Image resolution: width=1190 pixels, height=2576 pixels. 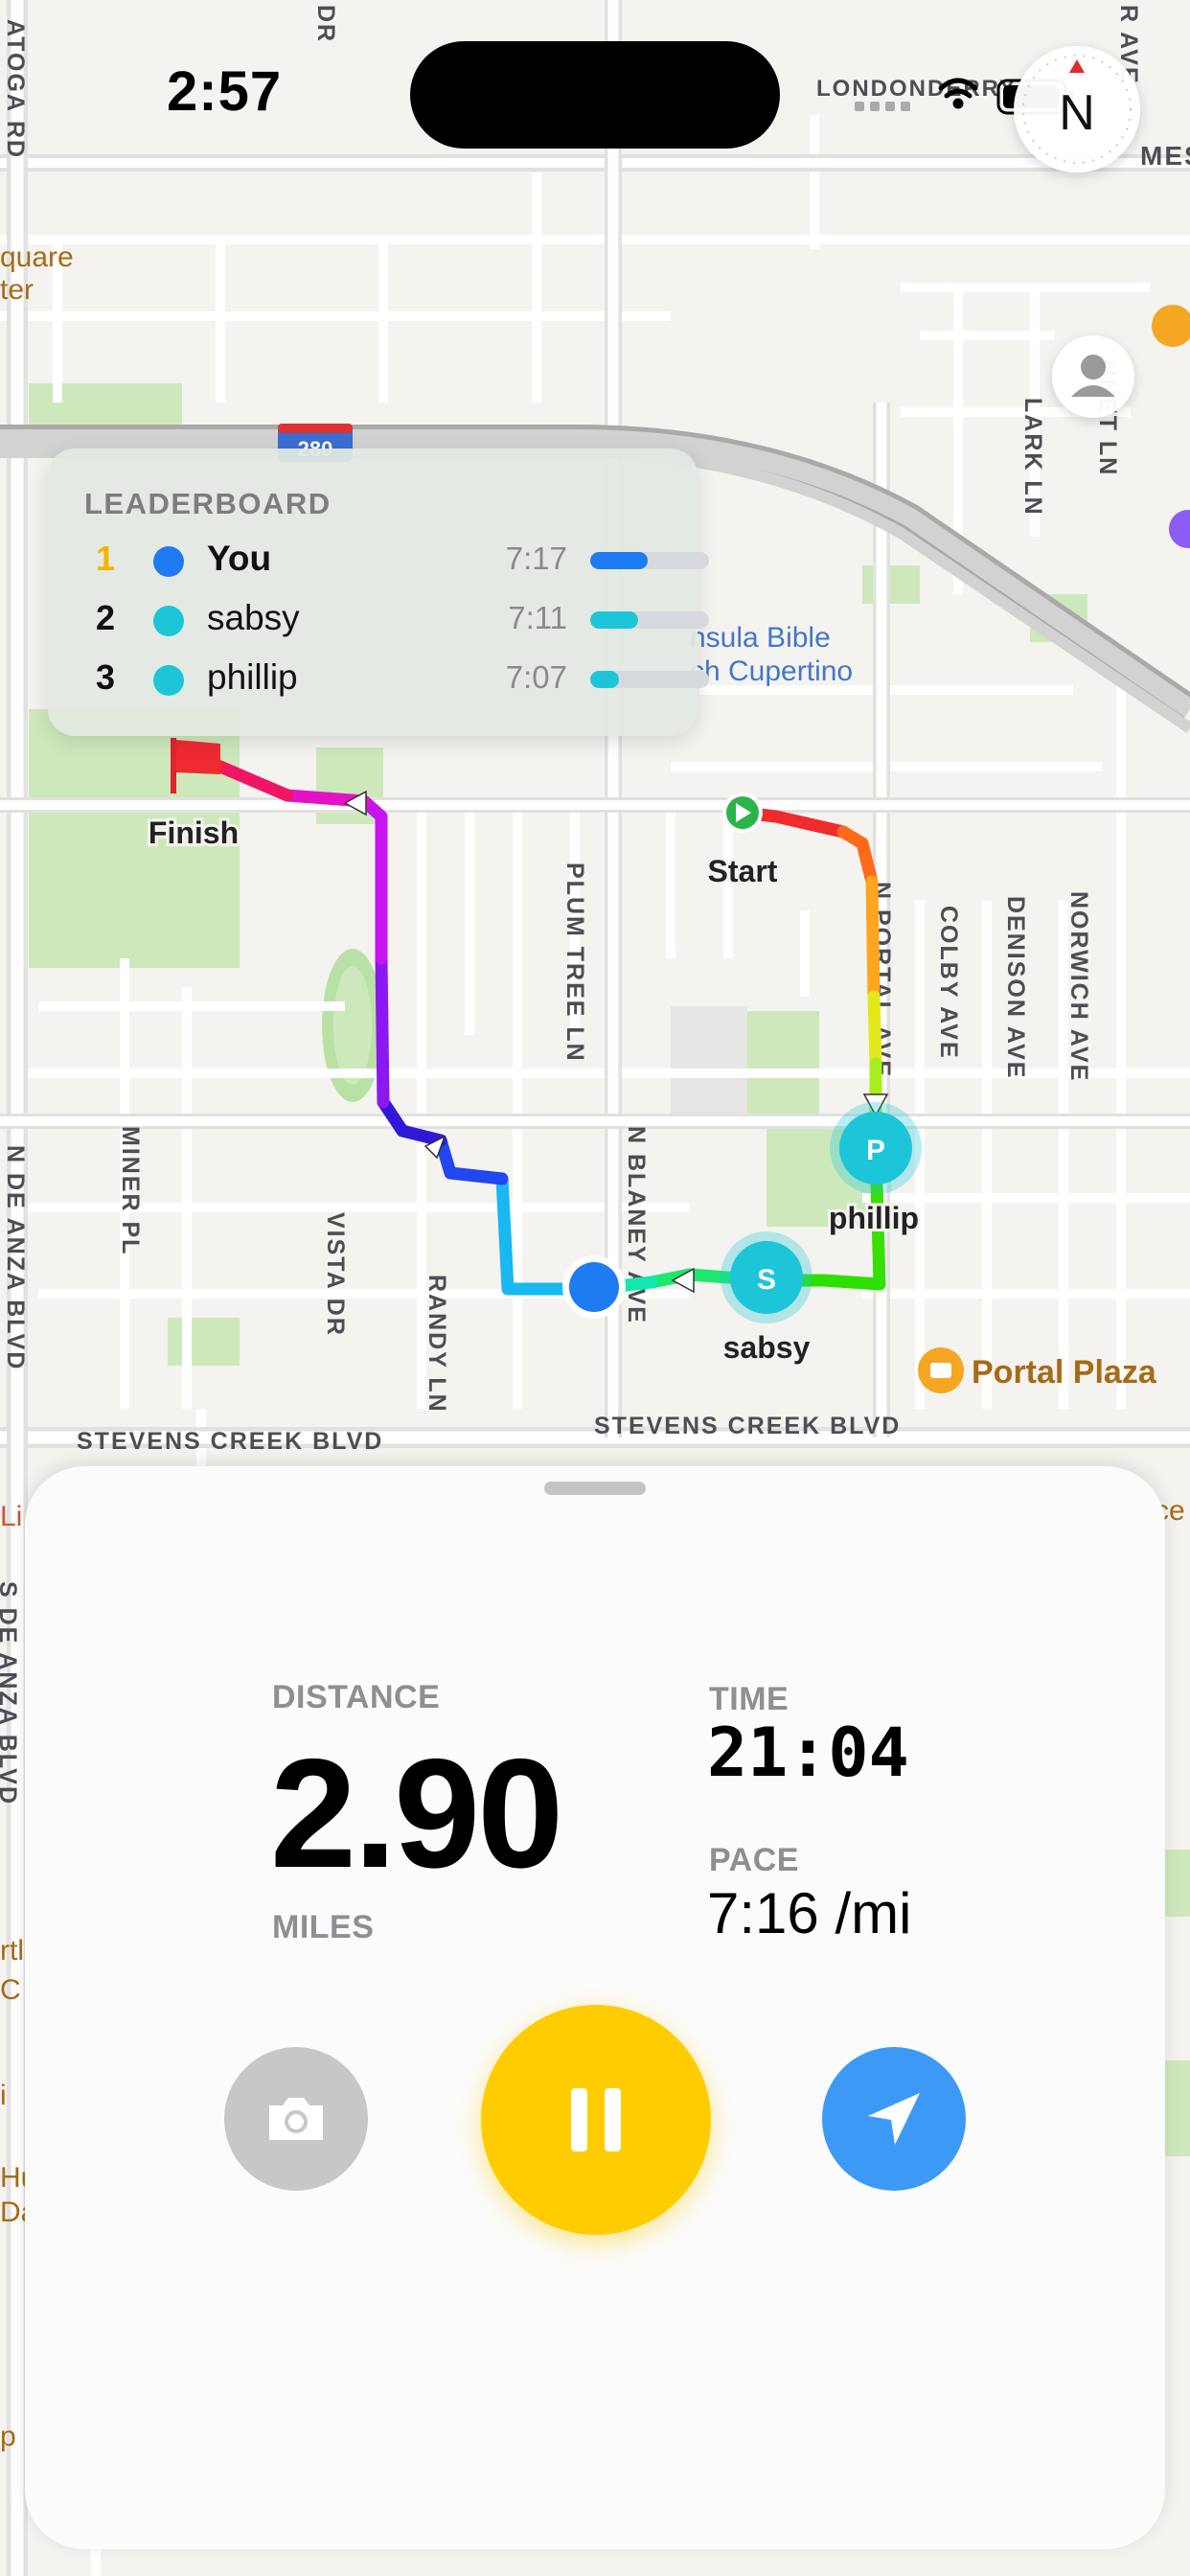 I want to click on compass-button: N, so click(x=1077, y=109).